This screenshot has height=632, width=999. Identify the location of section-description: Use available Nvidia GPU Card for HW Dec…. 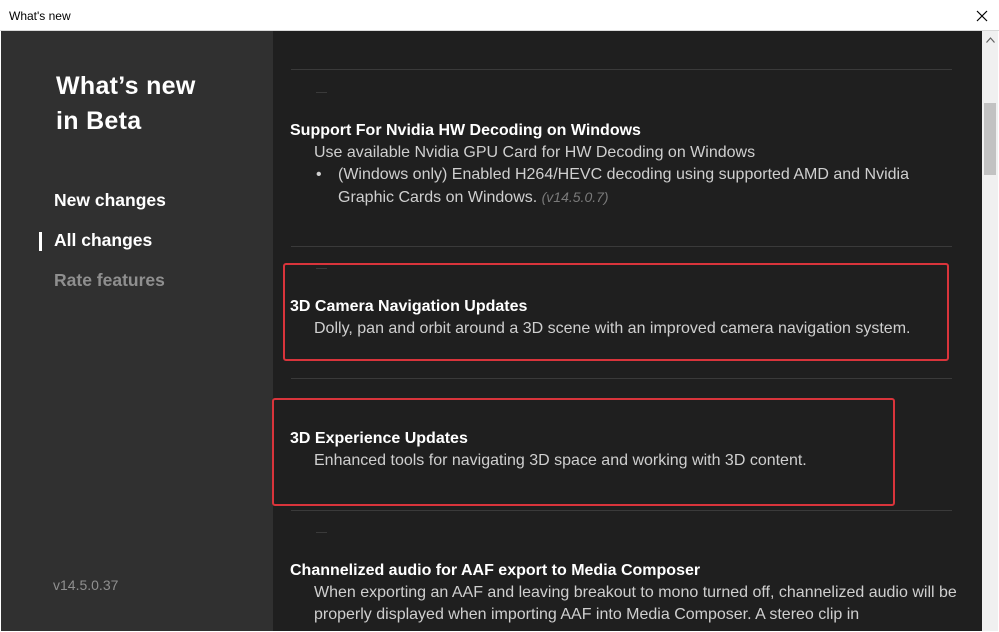
(535, 152).